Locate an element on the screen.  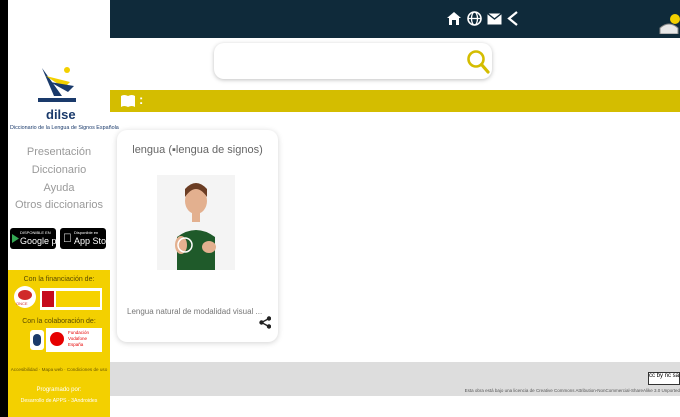
dilse-logo-icon is located at coordinates (57, 84).